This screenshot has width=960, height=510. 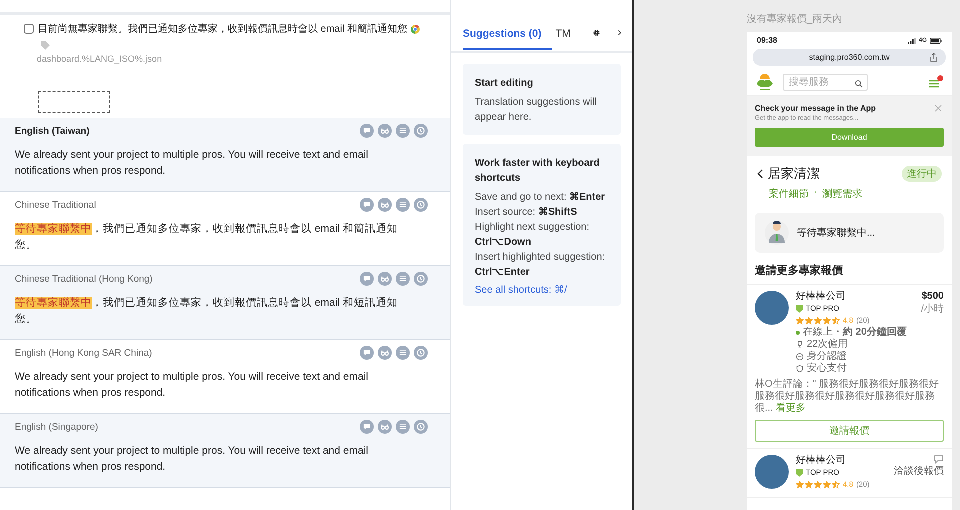 I want to click on card-text: Insert highlighted suggestion: Ctrl⌥Enter, so click(x=540, y=265).